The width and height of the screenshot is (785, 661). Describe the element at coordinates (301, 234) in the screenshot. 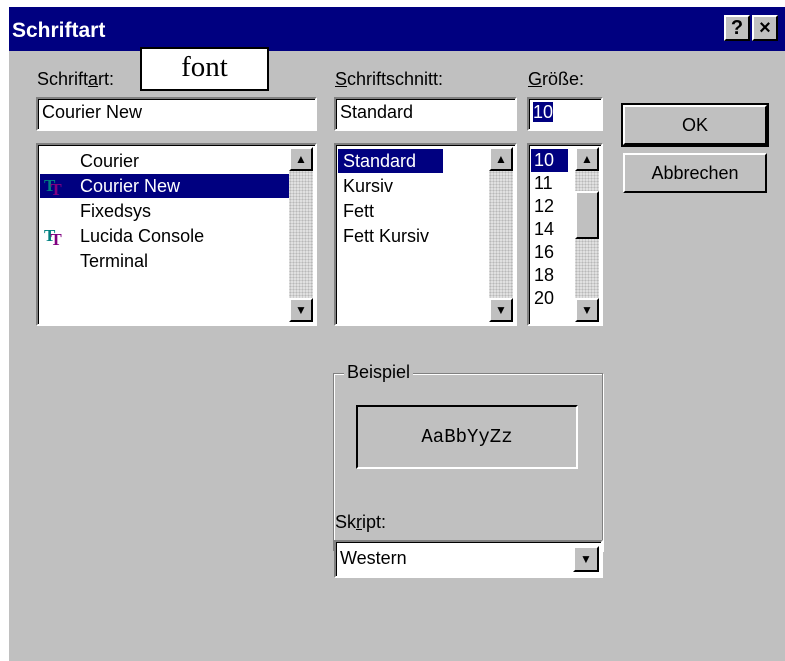

I see `font-list-scrollbar: ▲ ▼` at that location.